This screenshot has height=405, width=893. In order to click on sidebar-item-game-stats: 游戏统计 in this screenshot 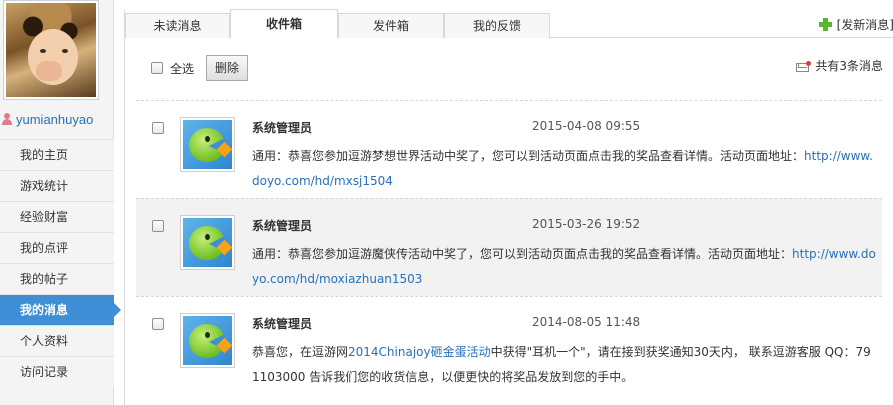, I will do `click(57, 185)`.